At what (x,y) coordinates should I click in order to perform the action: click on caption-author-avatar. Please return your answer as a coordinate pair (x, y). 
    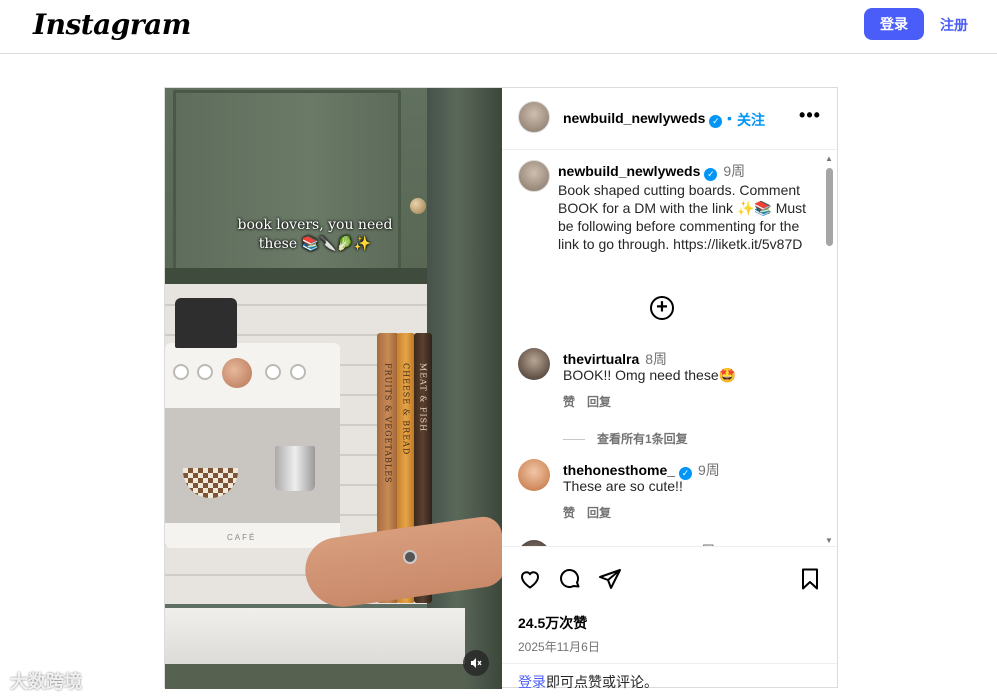
    Looking at the image, I should click on (534, 176).